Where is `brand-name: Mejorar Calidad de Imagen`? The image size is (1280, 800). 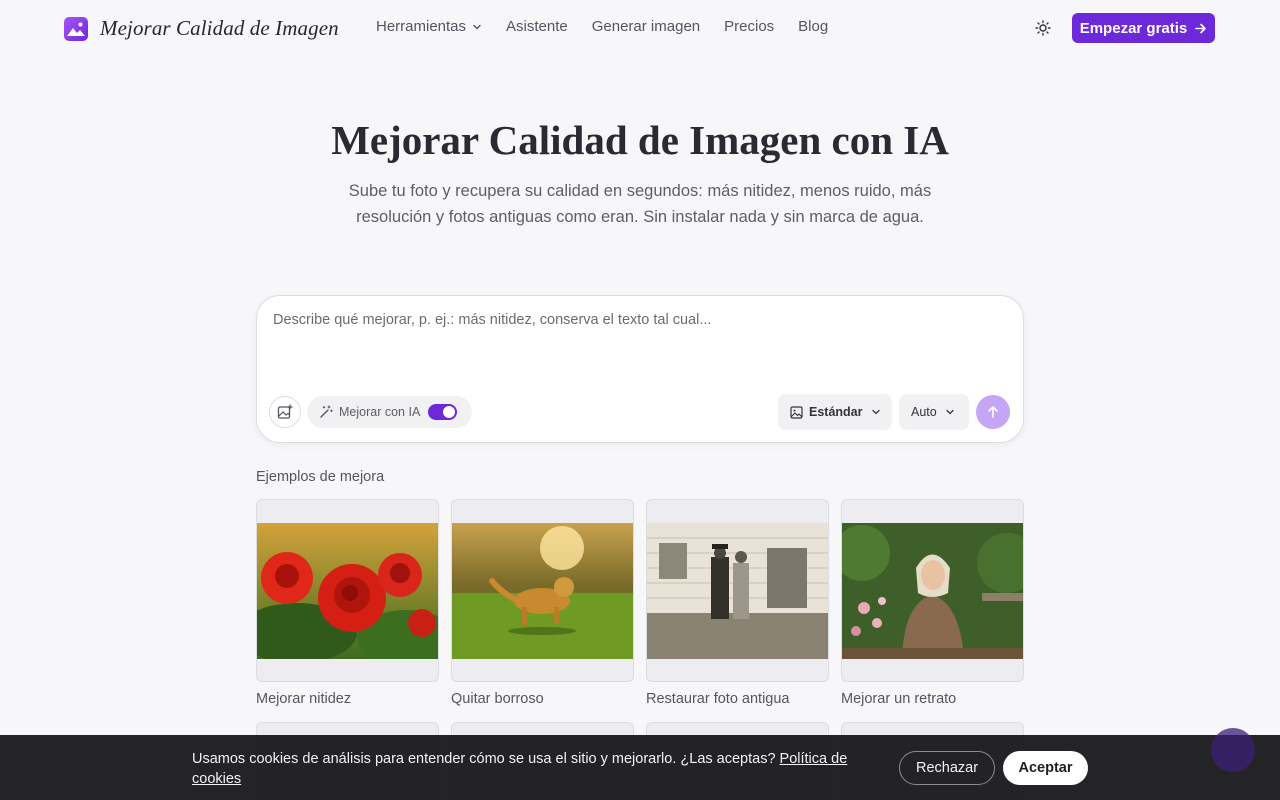 brand-name: Mejorar Calidad de Imagen is located at coordinates (219, 28).